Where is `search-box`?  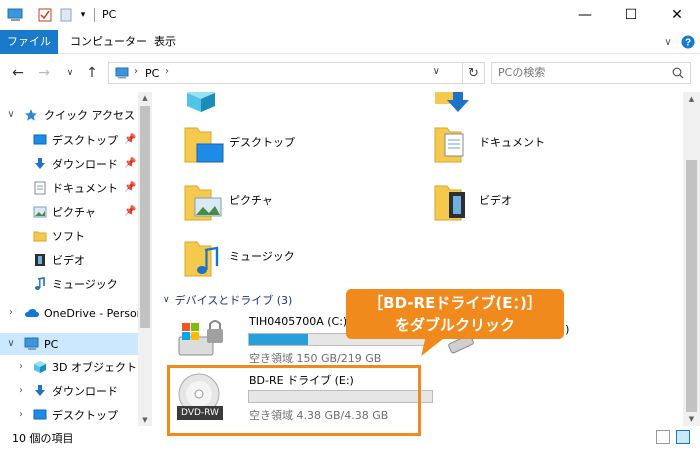
search-box is located at coordinates (591, 73).